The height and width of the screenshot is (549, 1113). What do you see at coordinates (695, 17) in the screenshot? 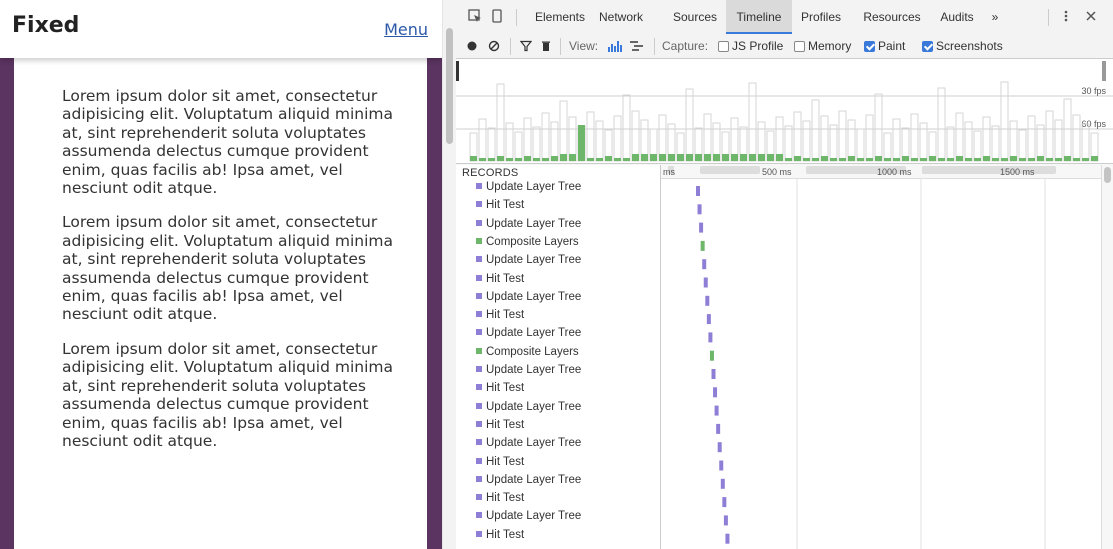
I see `tab-sources: Sources` at bounding box center [695, 17].